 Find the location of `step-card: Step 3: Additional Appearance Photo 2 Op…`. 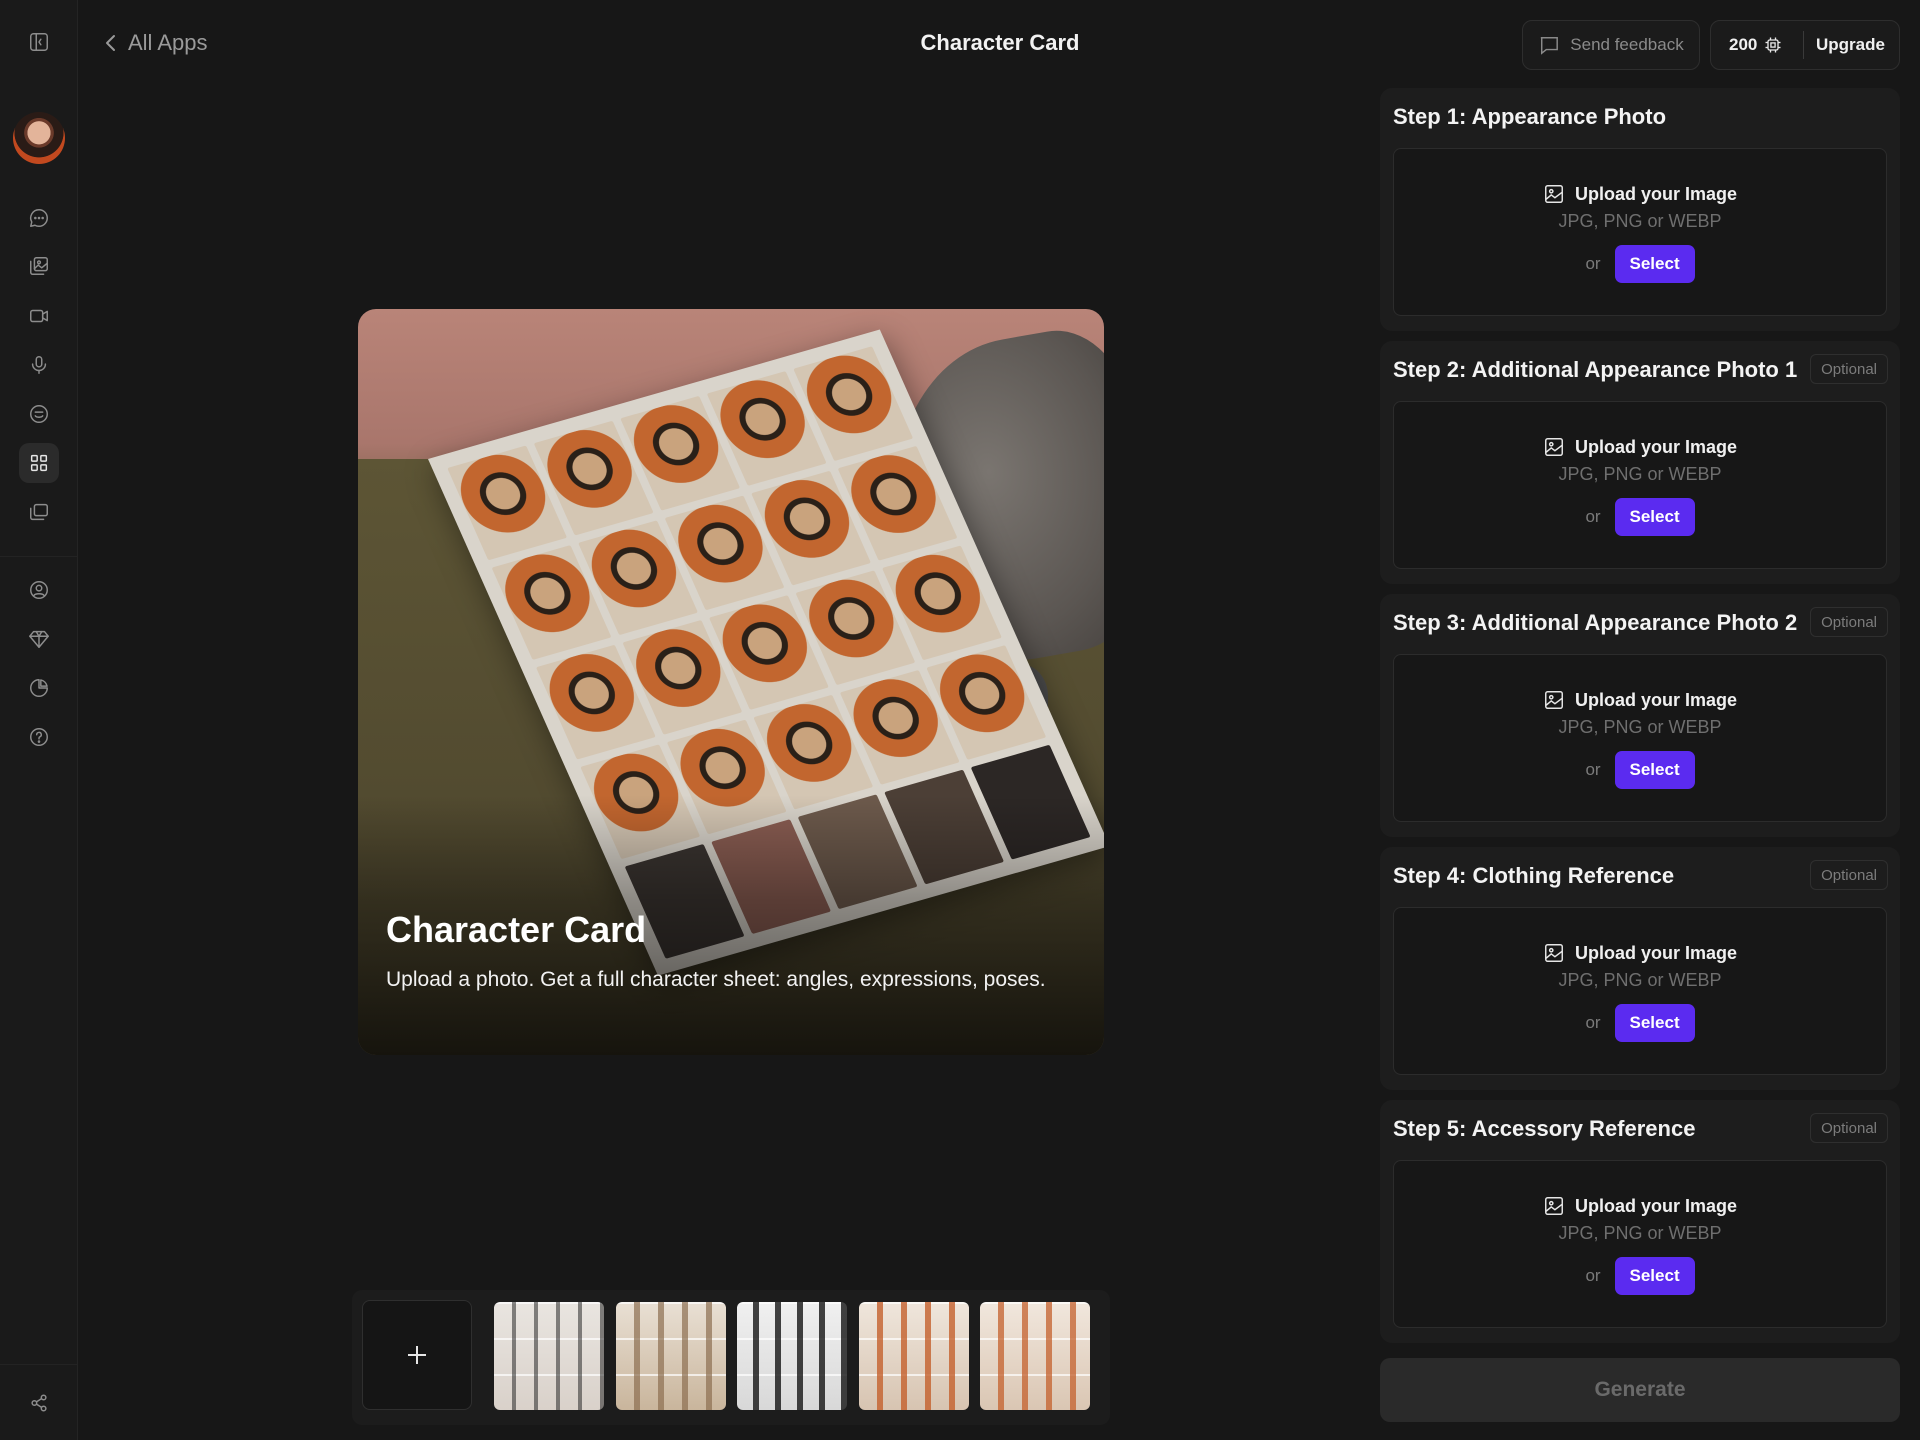

step-card: Step 3: Additional Appearance Photo 2 Op… is located at coordinates (1640, 715).